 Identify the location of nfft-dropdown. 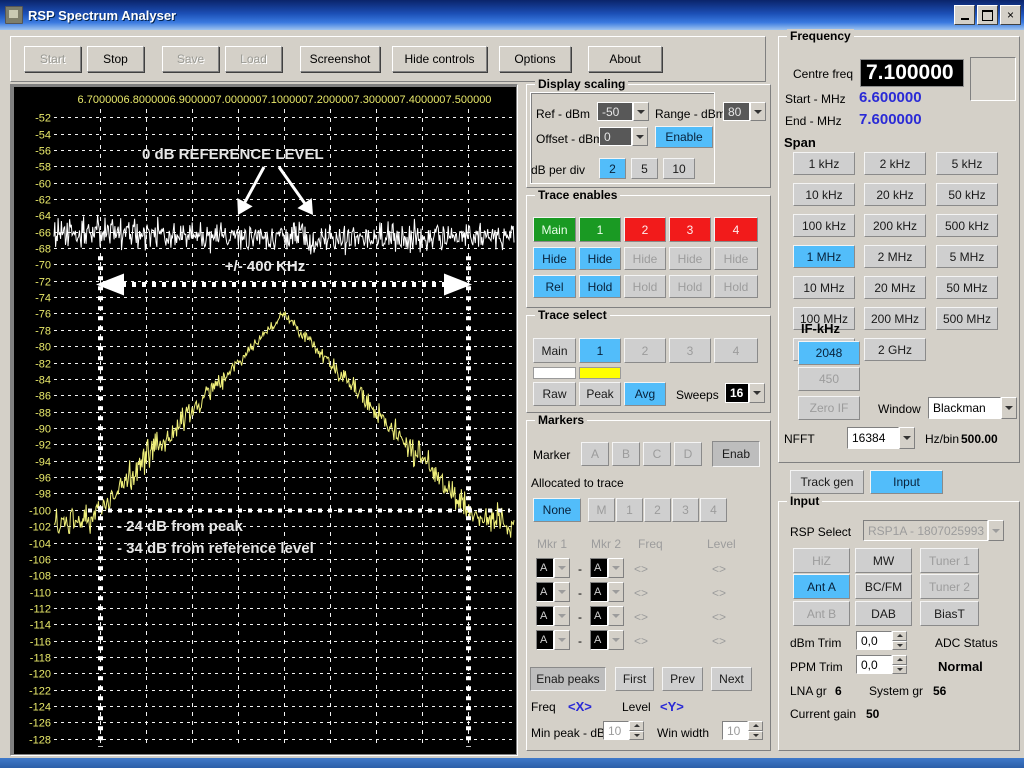
(907, 438).